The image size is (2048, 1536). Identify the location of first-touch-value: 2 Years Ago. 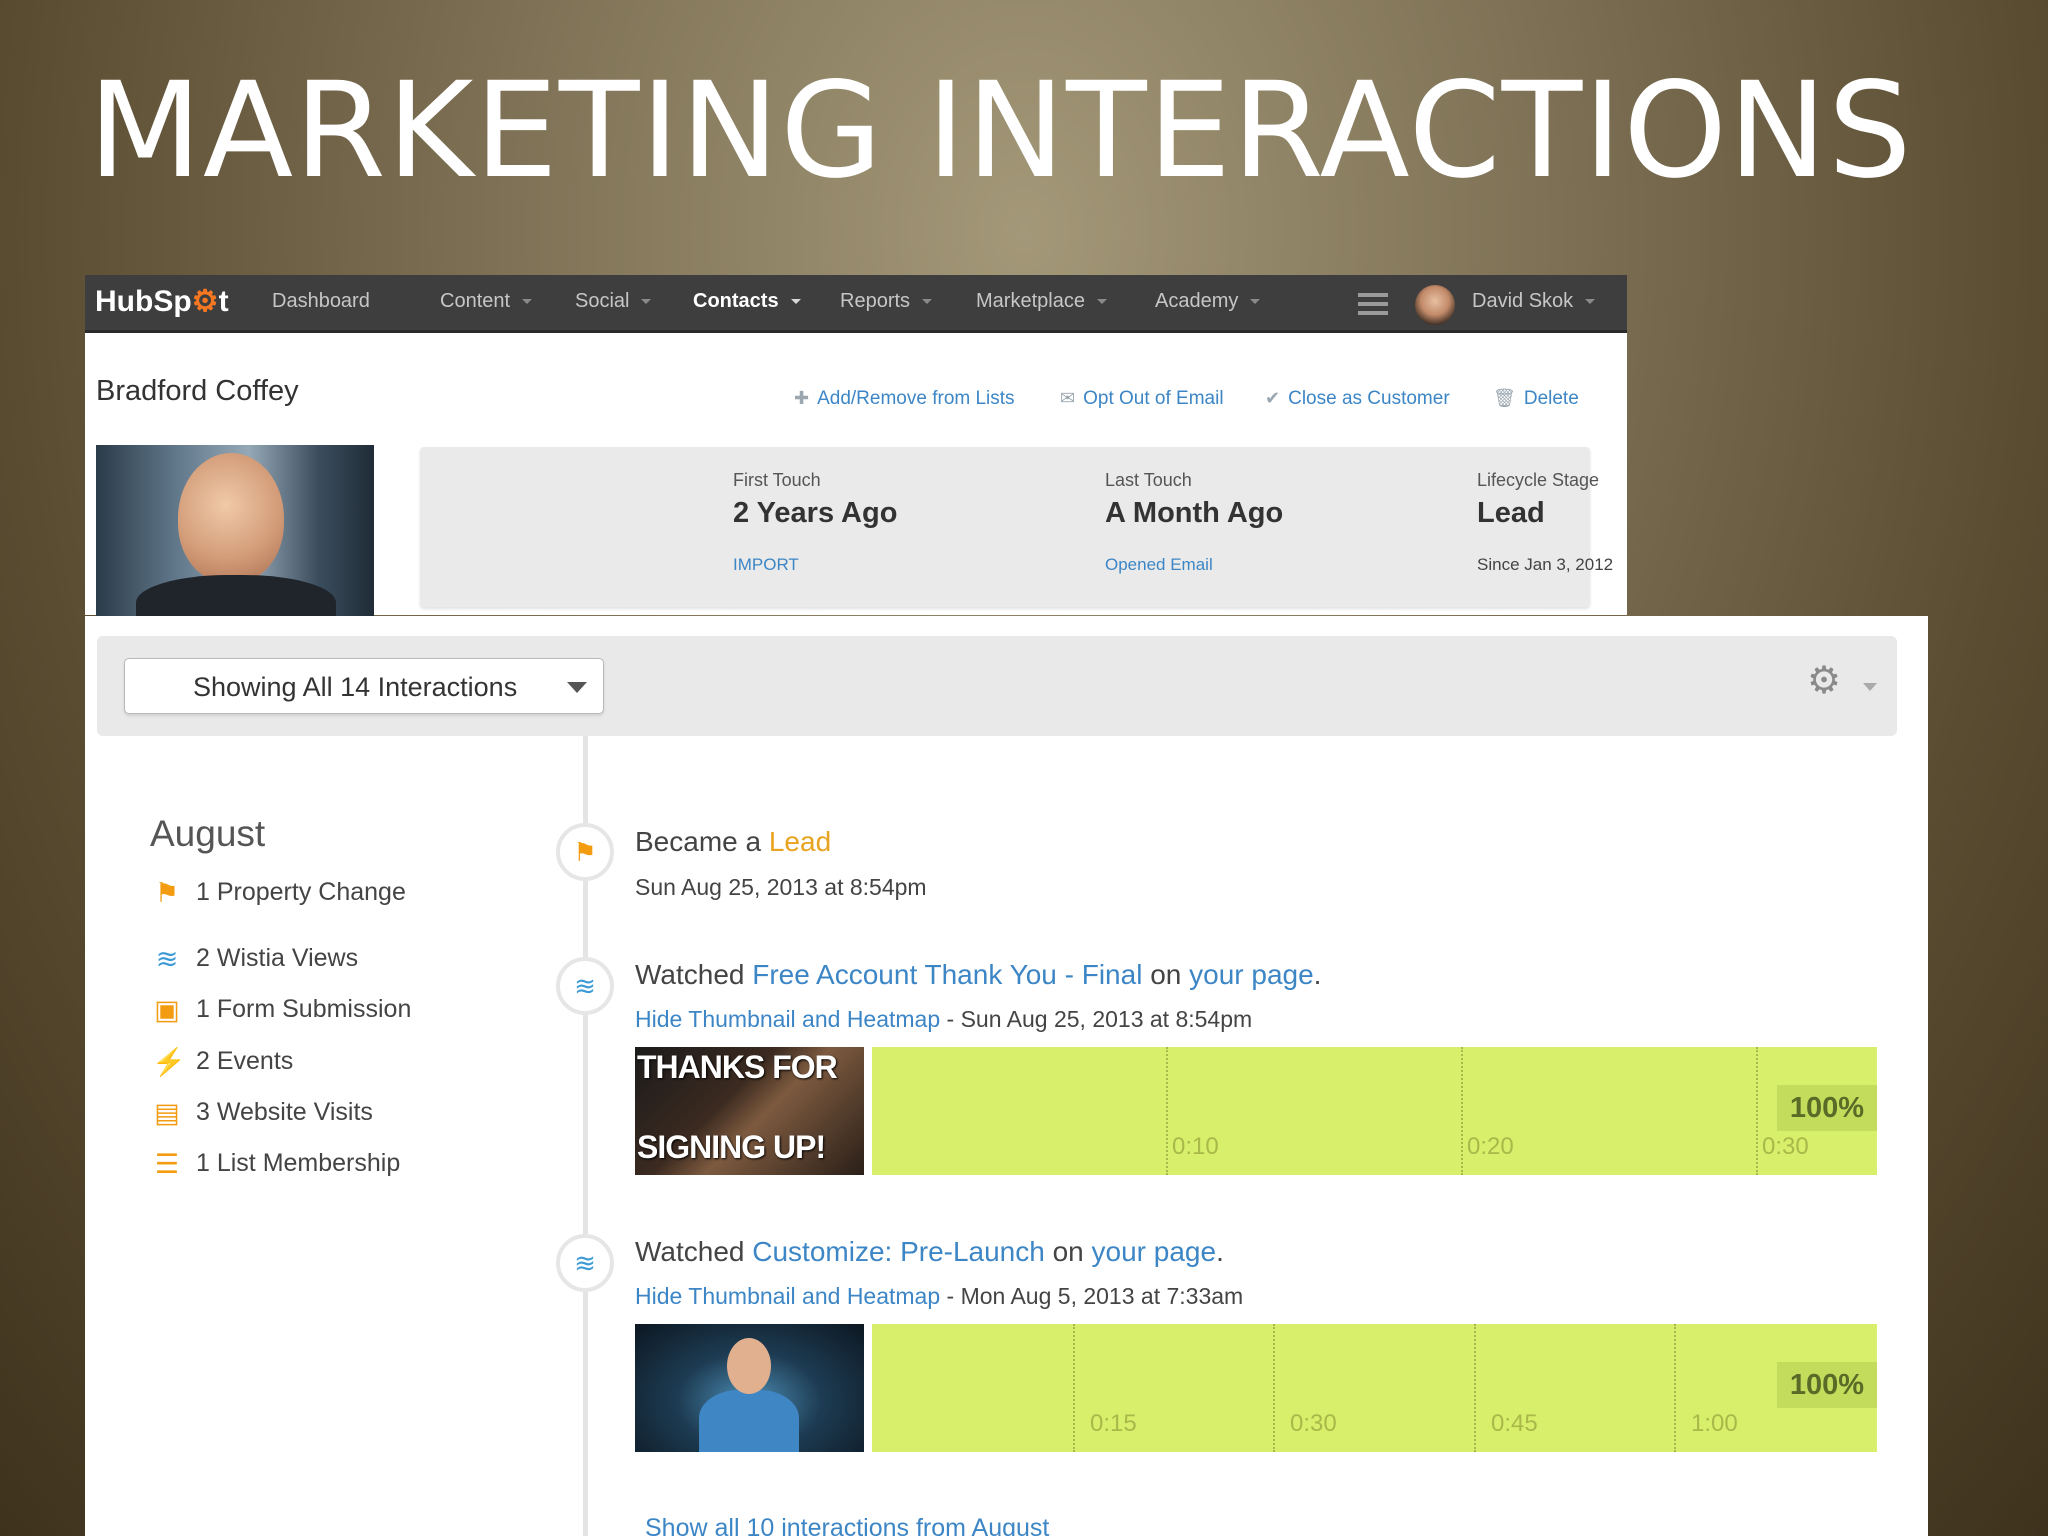
(815, 513).